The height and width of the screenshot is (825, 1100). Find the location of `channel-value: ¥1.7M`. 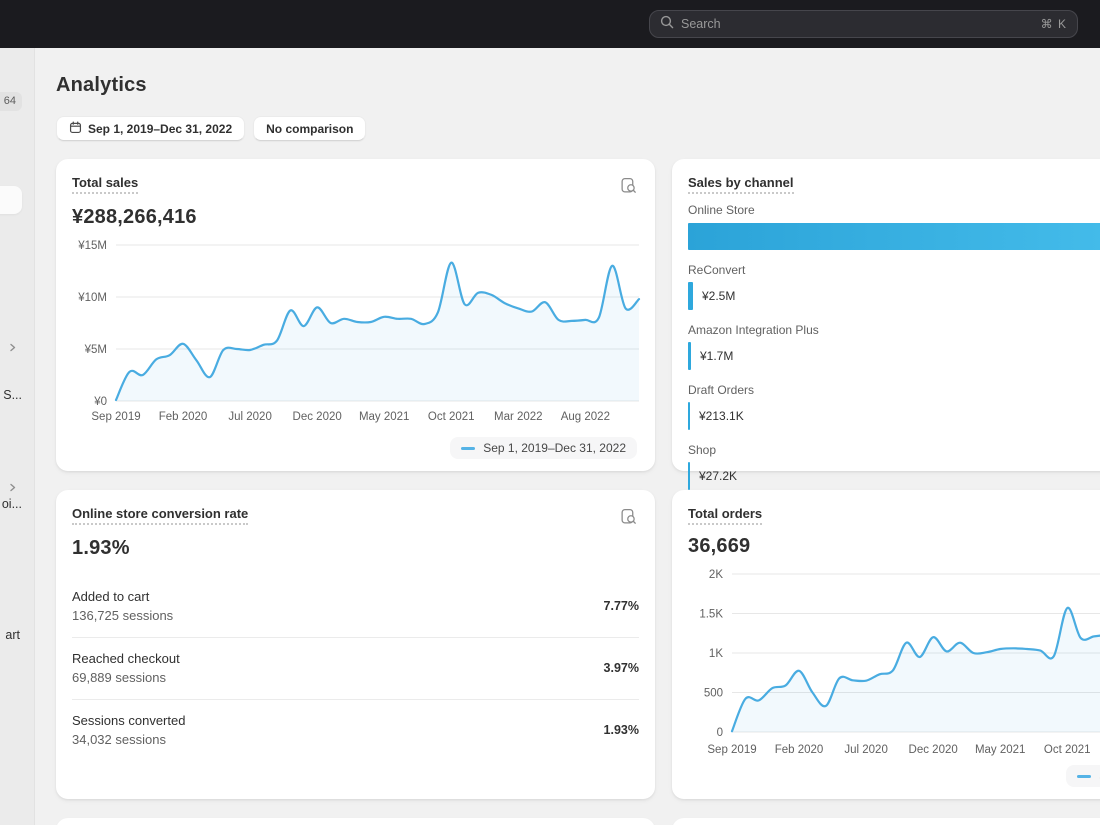

channel-value: ¥1.7M is located at coordinates (717, 356).